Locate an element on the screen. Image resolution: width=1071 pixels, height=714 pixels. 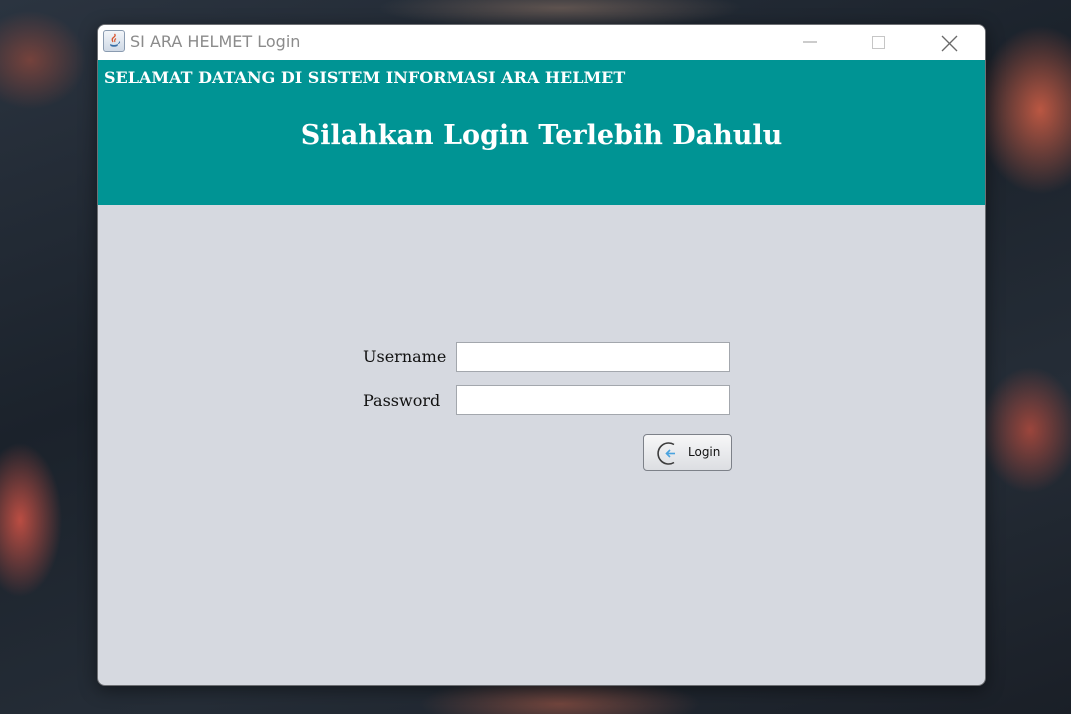
maximize-button is located at coordinates (879, 42).